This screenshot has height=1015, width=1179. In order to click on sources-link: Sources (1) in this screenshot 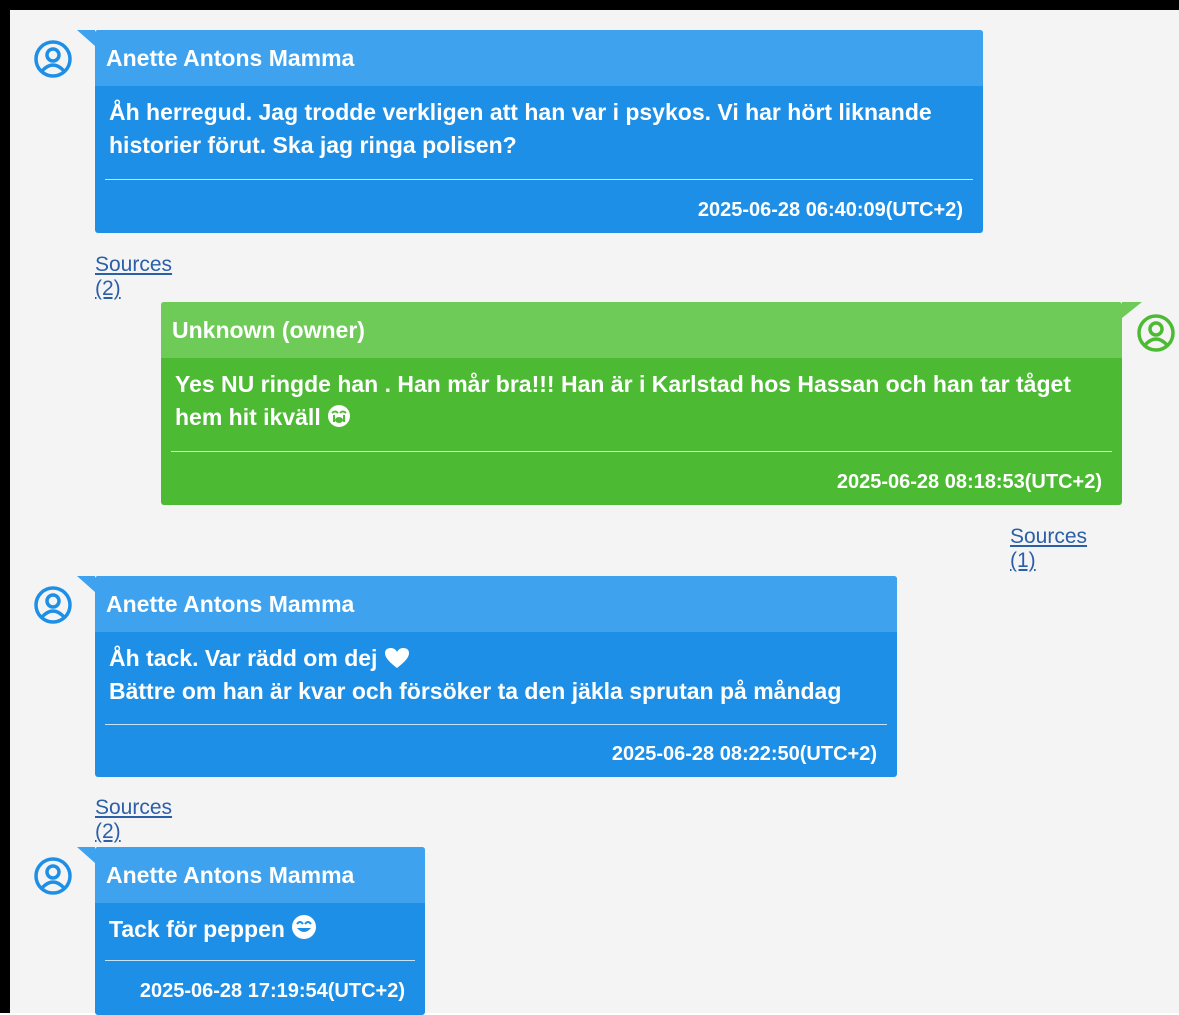, I will do `click(1048, 549)`.